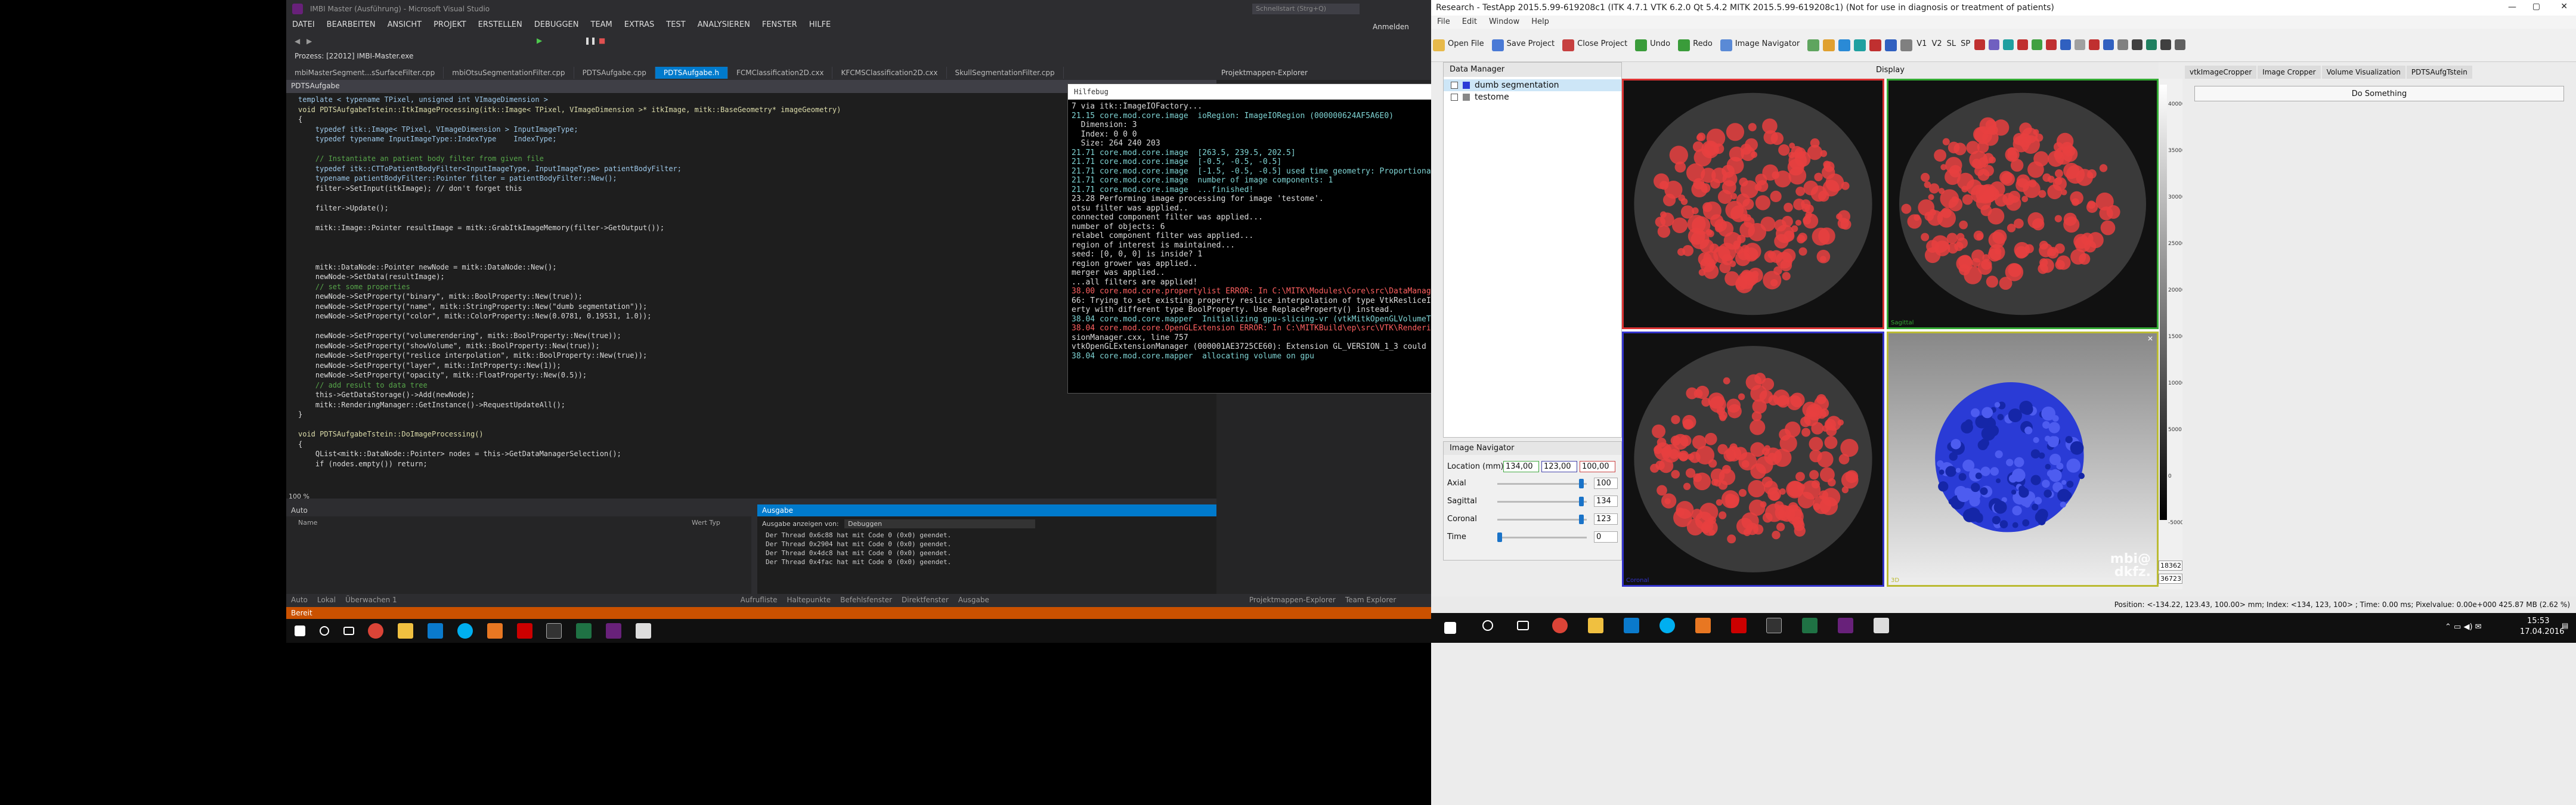  What do you see at coordinates (309, 41) in the screenshot?
I see `forward-icon: ▶` at bounding box center [309, 41].